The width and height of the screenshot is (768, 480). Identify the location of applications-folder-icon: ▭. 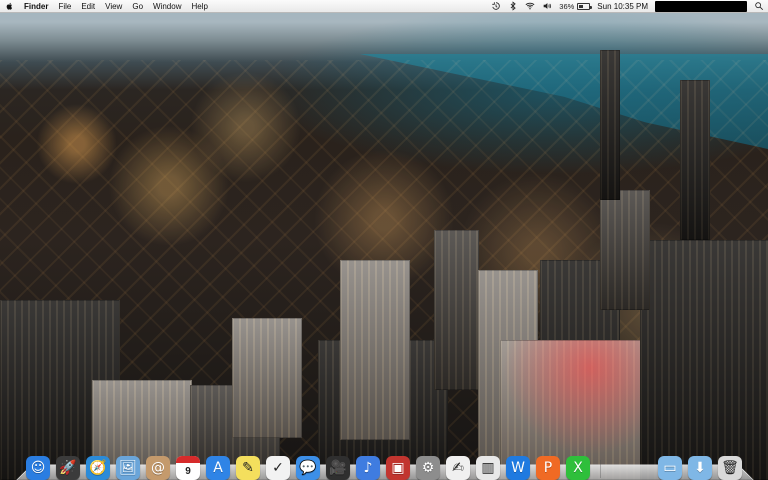
(670, 468).